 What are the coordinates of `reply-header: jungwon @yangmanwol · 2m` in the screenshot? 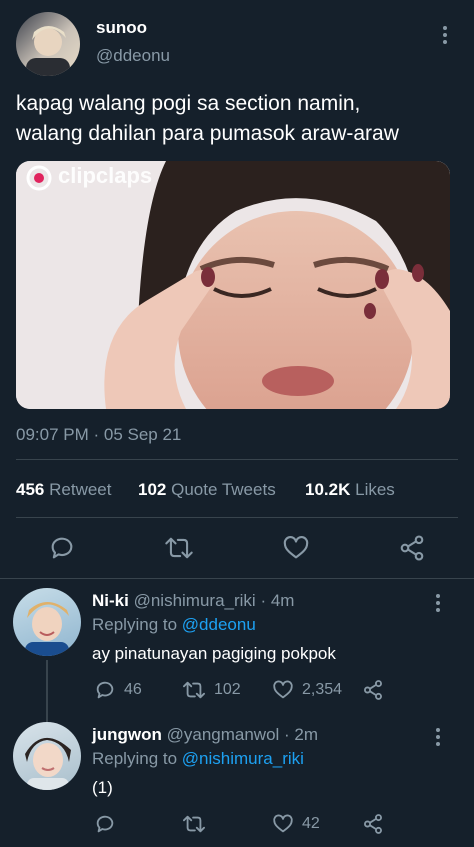 It's located at (205, 735).